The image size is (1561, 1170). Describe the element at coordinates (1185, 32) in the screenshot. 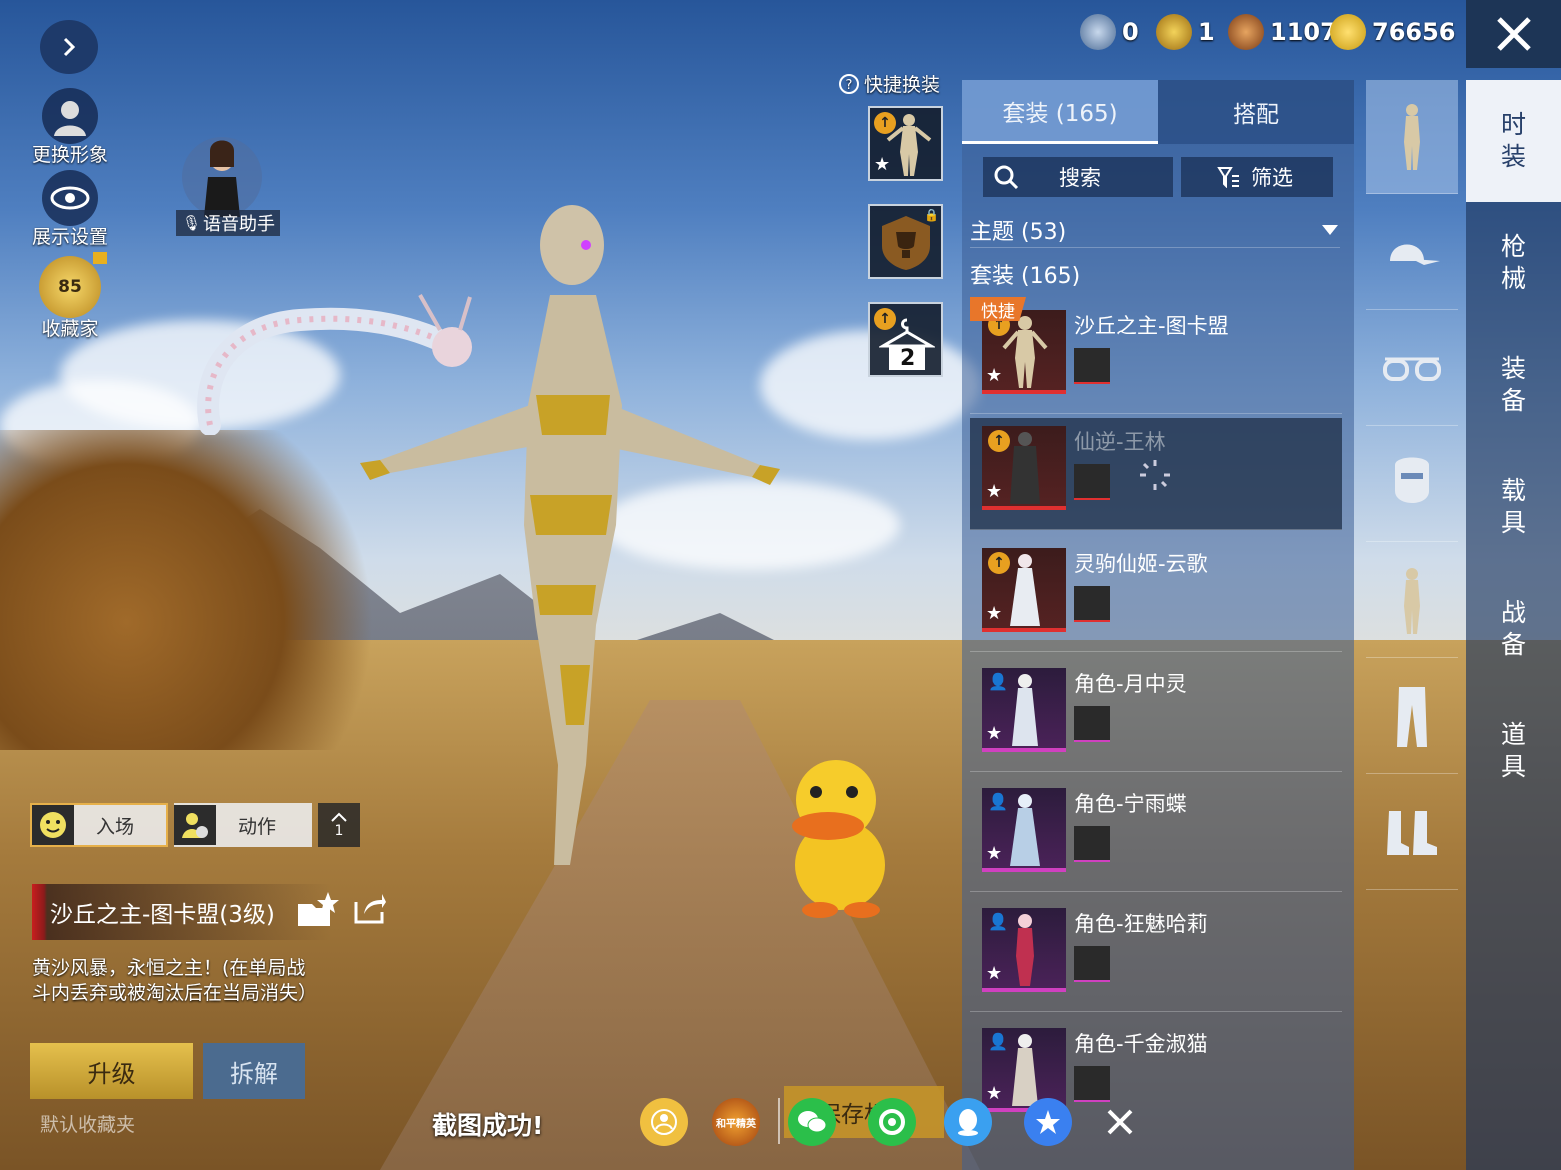

I see `currency-badge: 1` at that location.